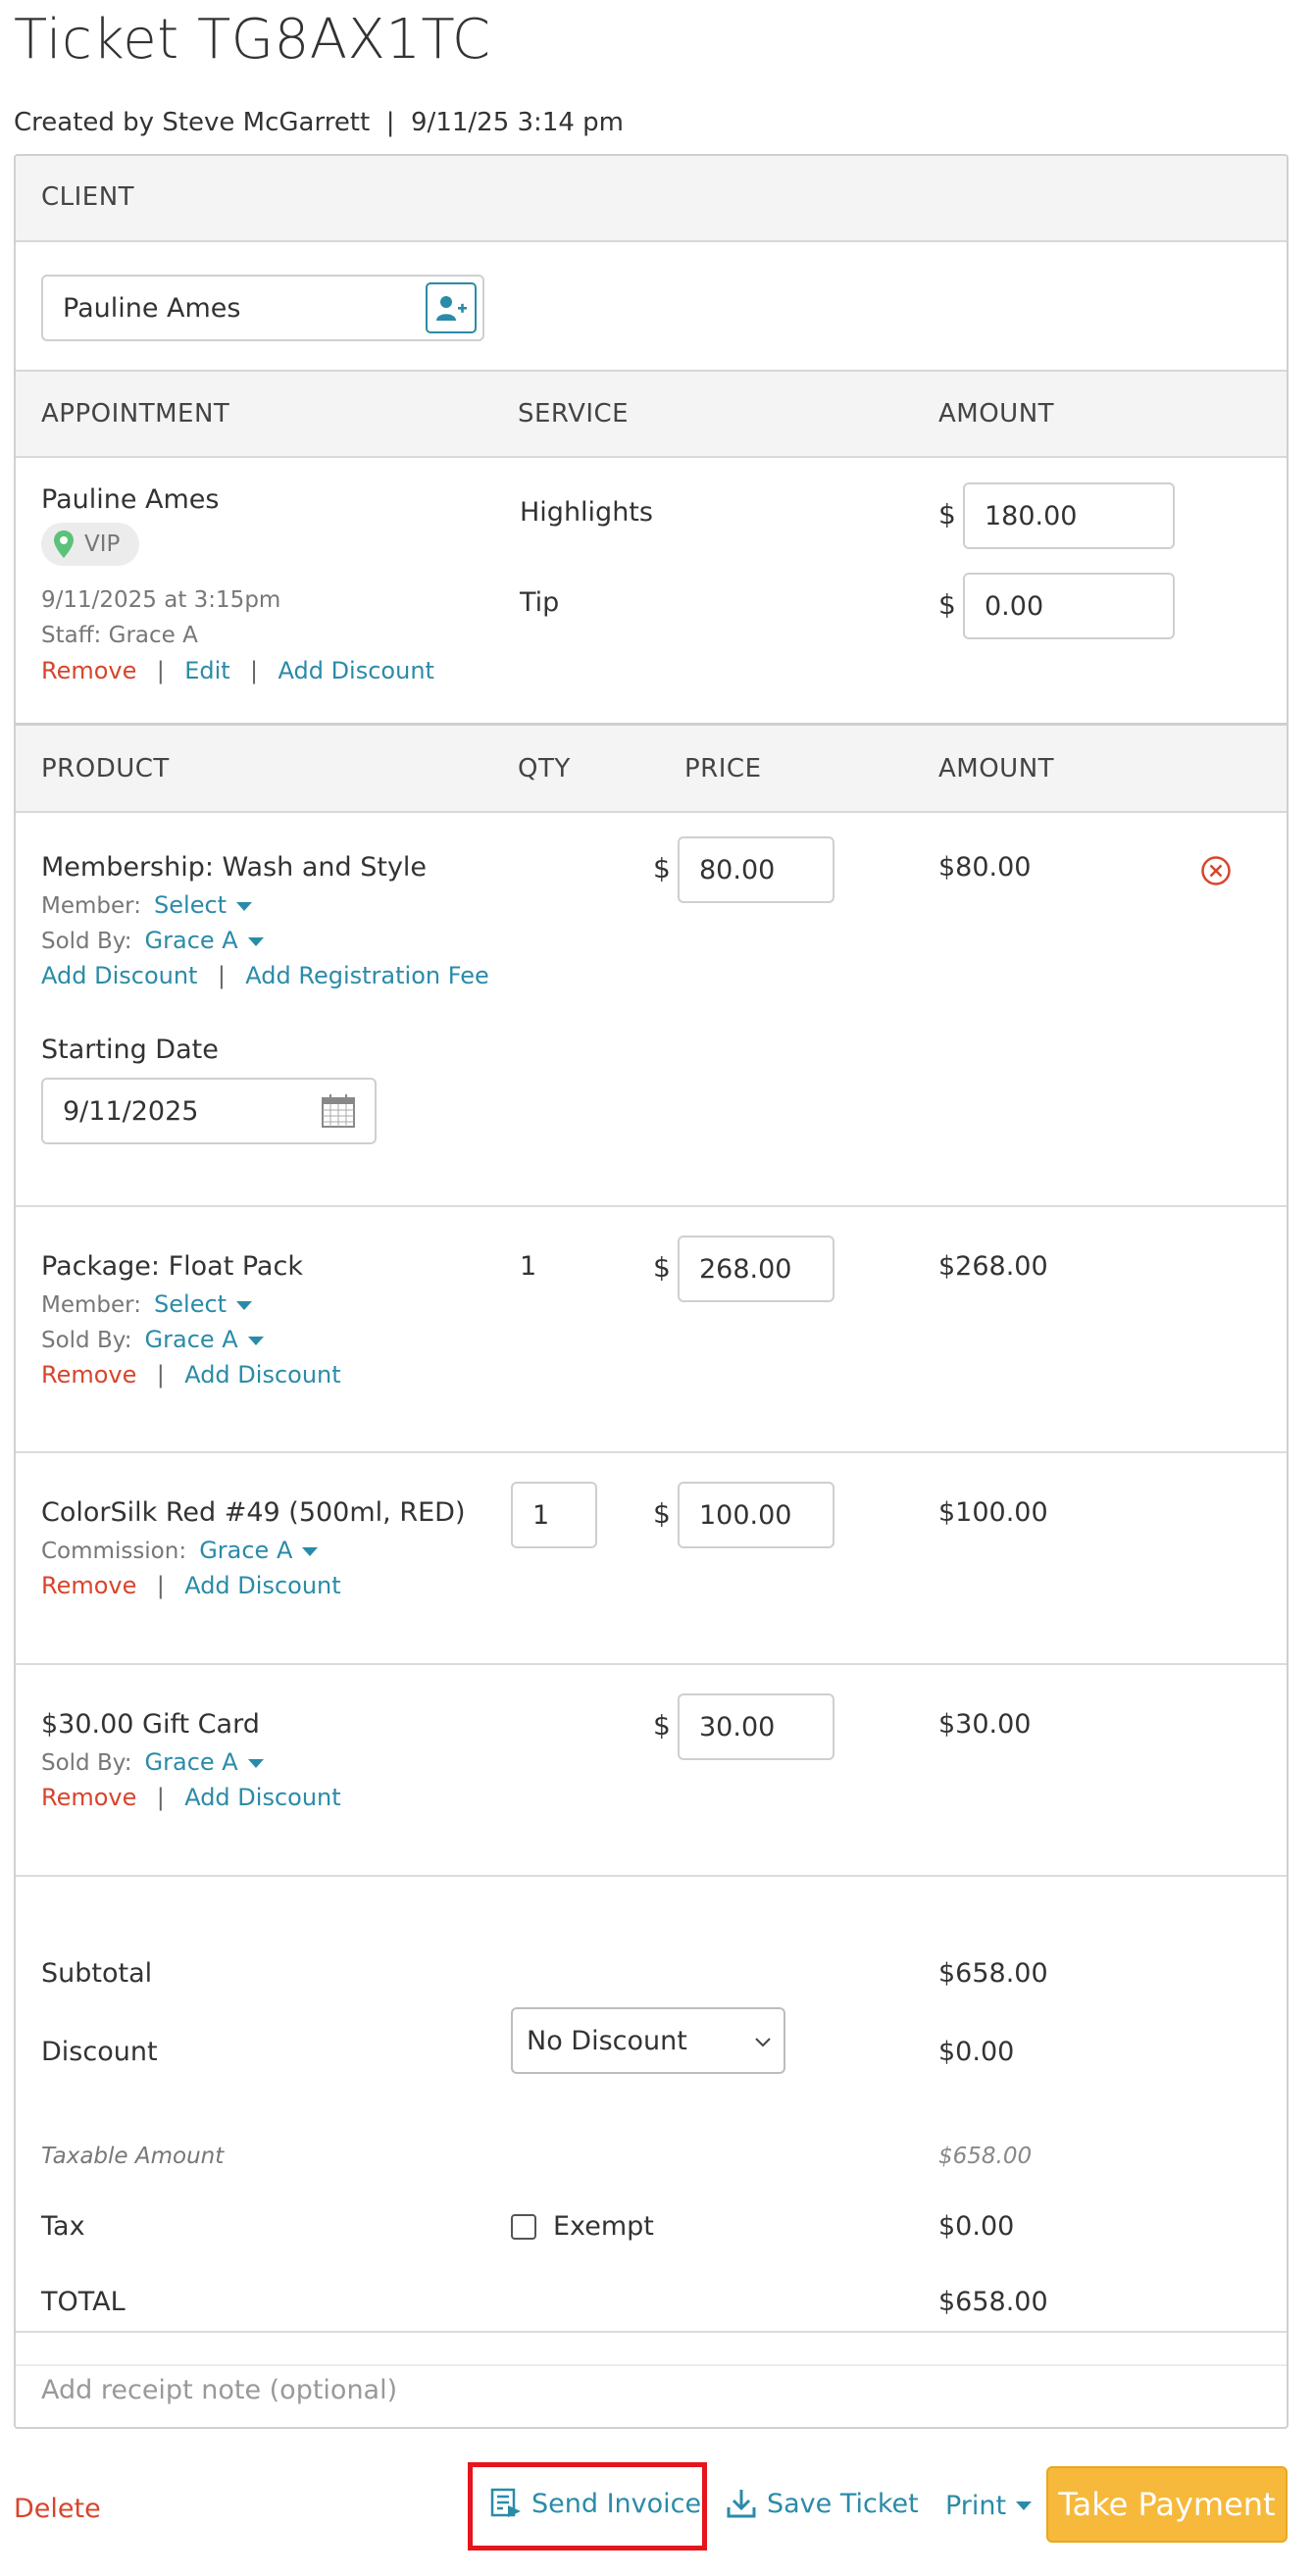 This screenshot has width=1314, height=2576. Describe the element at coordinates (219, 2390) in the screenshot. I see `receipt-note-input: Add receipt note (optional)` at that location.